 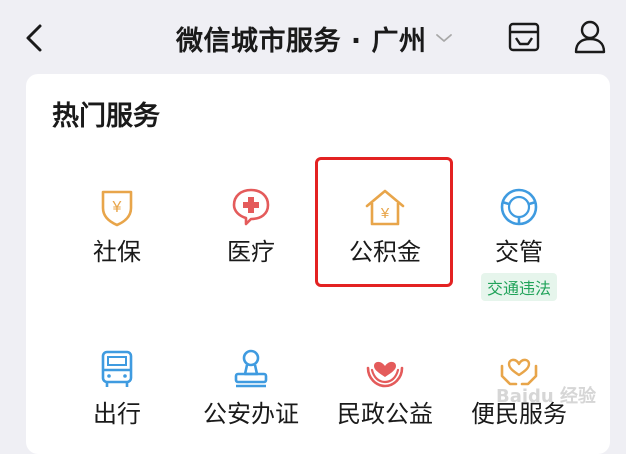 What do you see at coordinates (301, 41) in the screenshot?
I see `page-title: 微信城市服务 · 广州` at bounding box center [301, 41].